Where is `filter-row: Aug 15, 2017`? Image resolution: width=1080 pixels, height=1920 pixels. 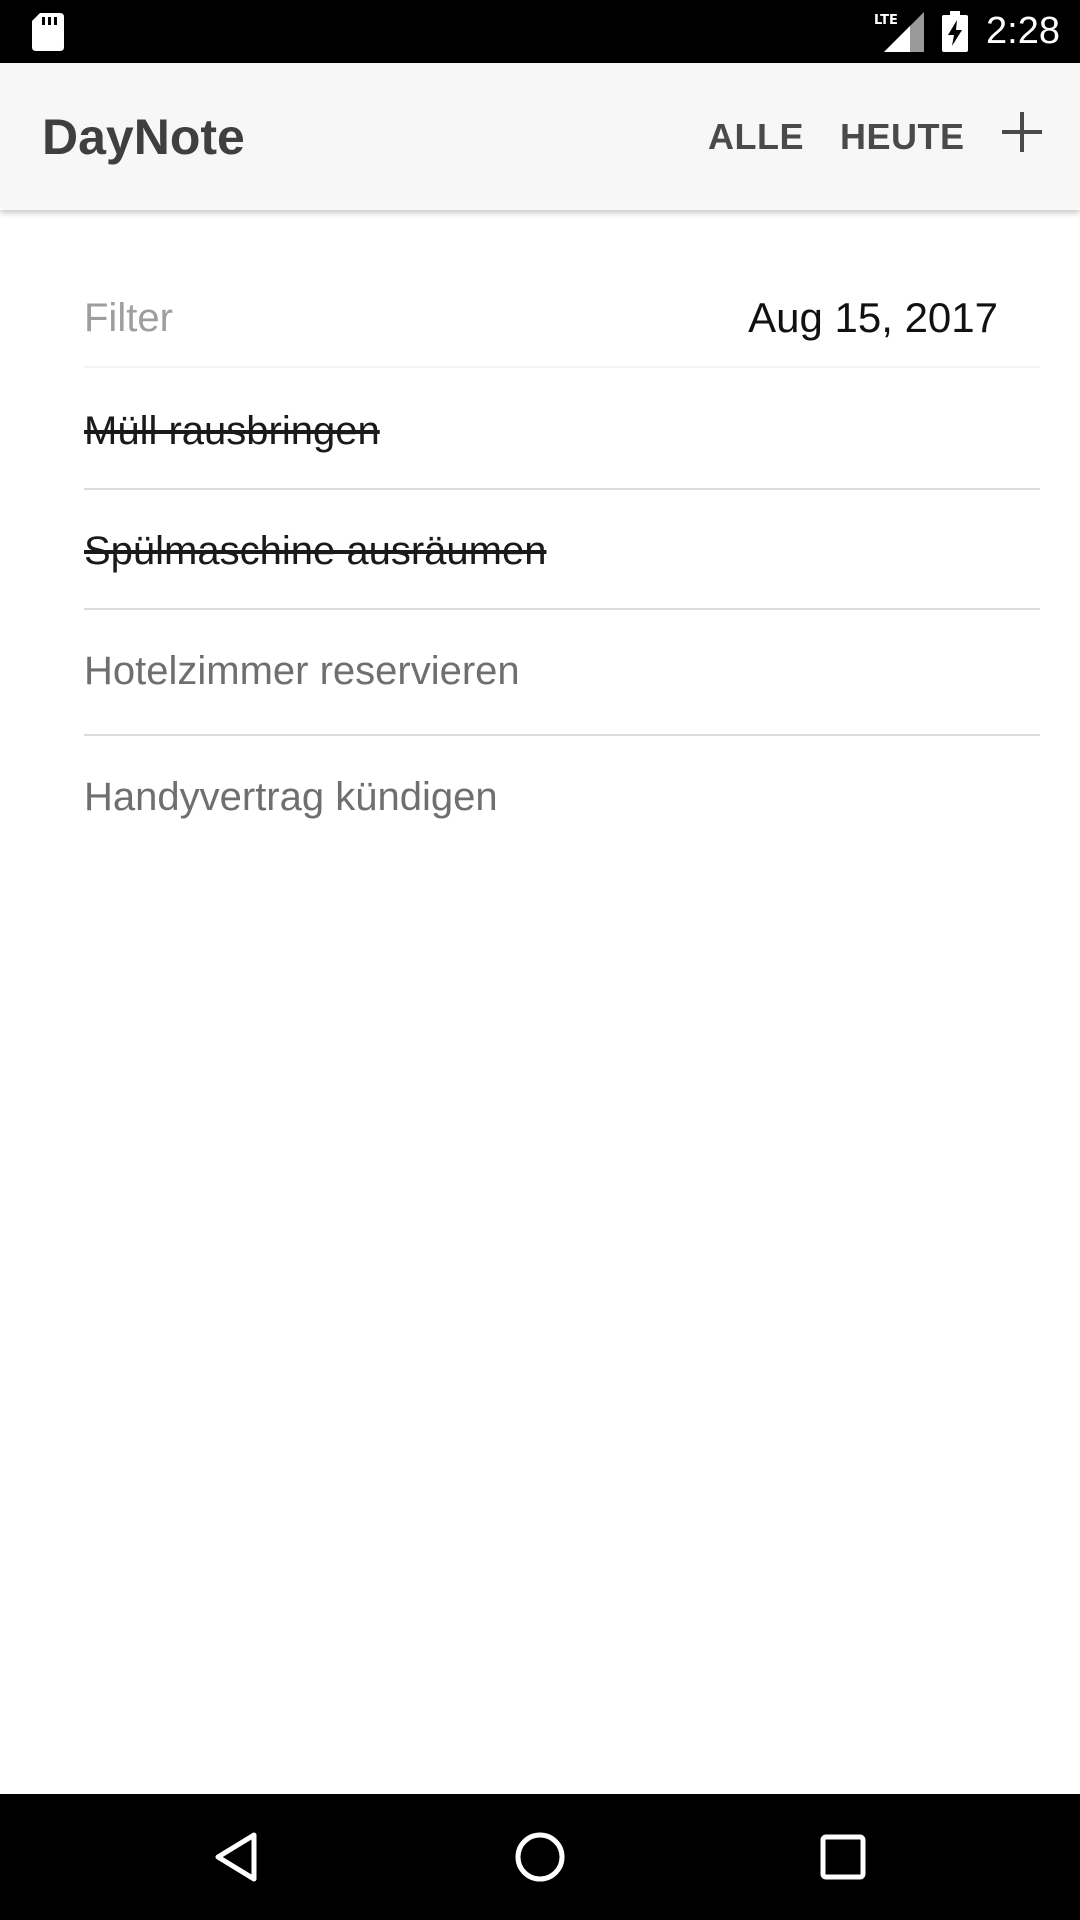 filter-row: Aug 15, 2017 is located at coordinates (562, 323).